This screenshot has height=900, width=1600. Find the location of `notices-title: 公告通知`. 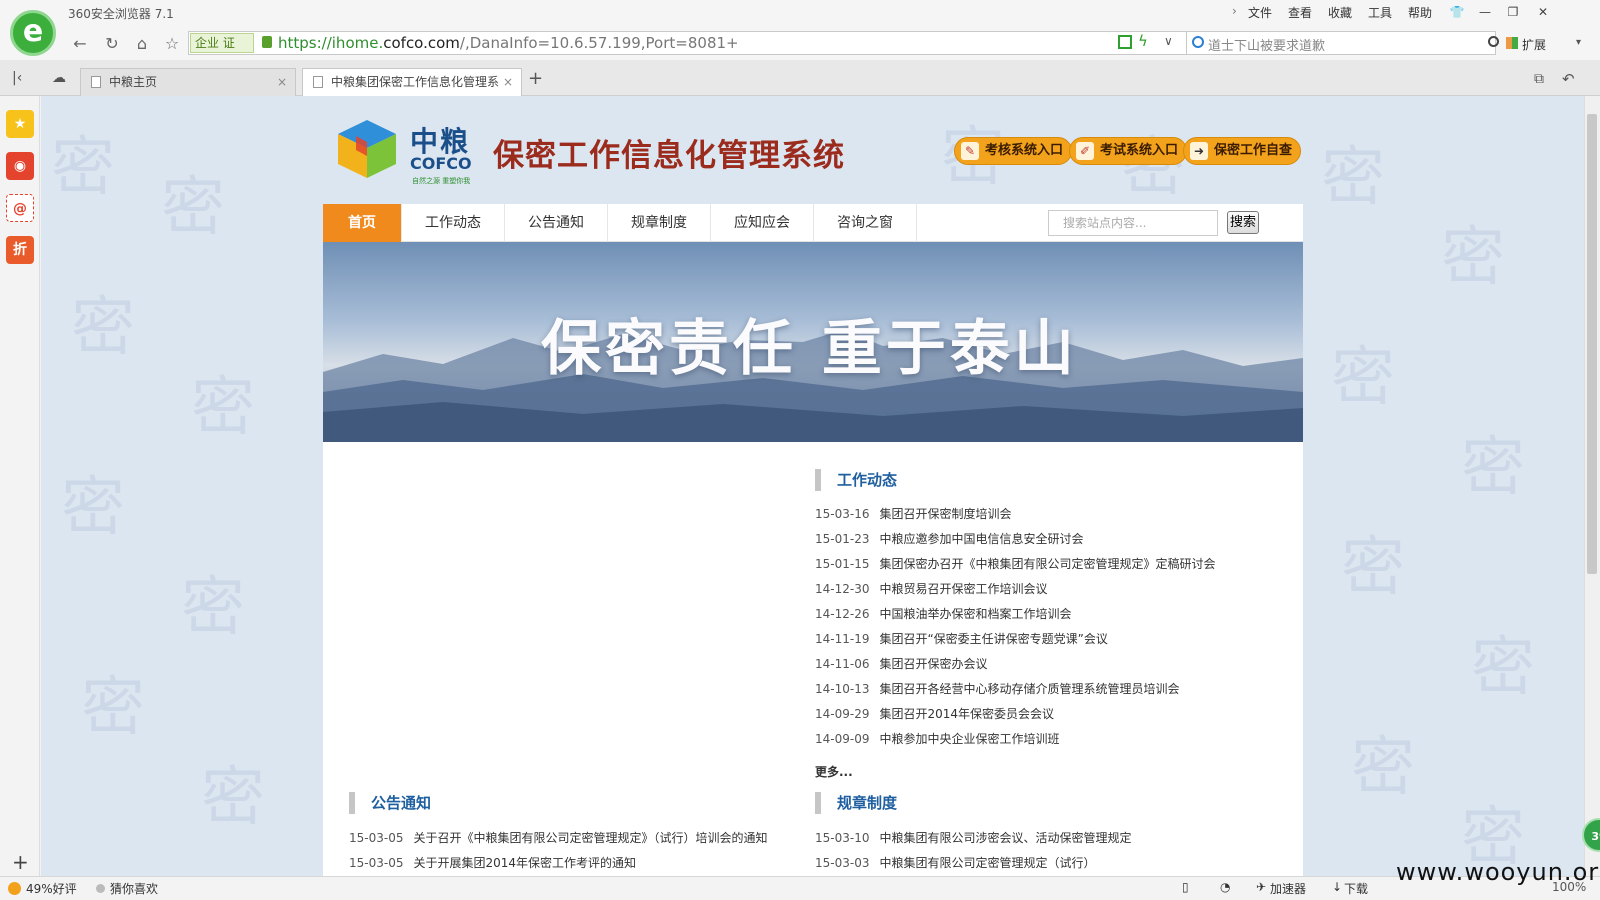

notices-title: 公告通知 is located at coordinates (390, 803).